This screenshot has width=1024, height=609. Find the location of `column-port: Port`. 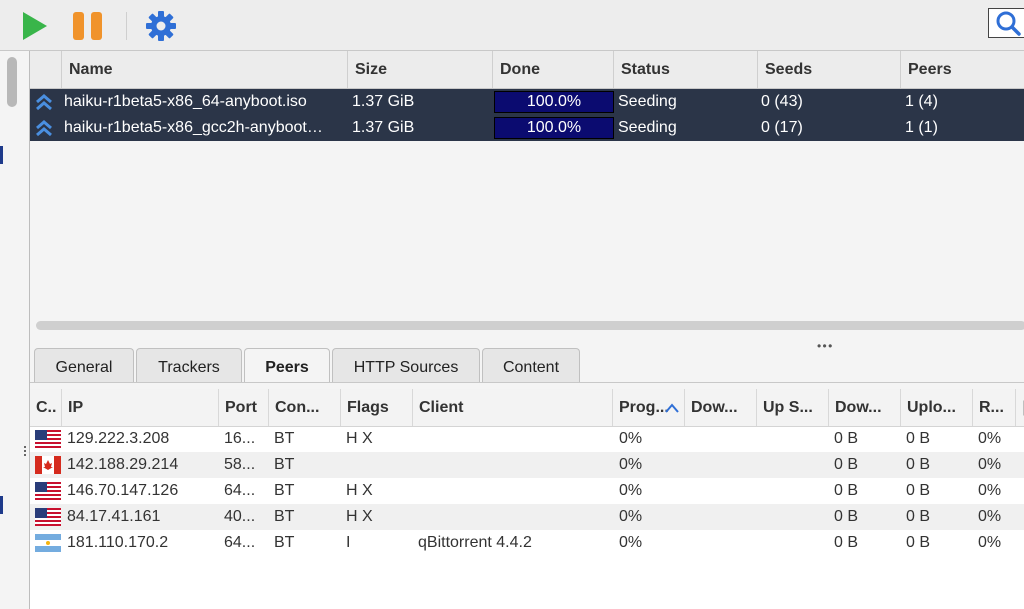

column-port: Port is located at coordinates (243, 407).